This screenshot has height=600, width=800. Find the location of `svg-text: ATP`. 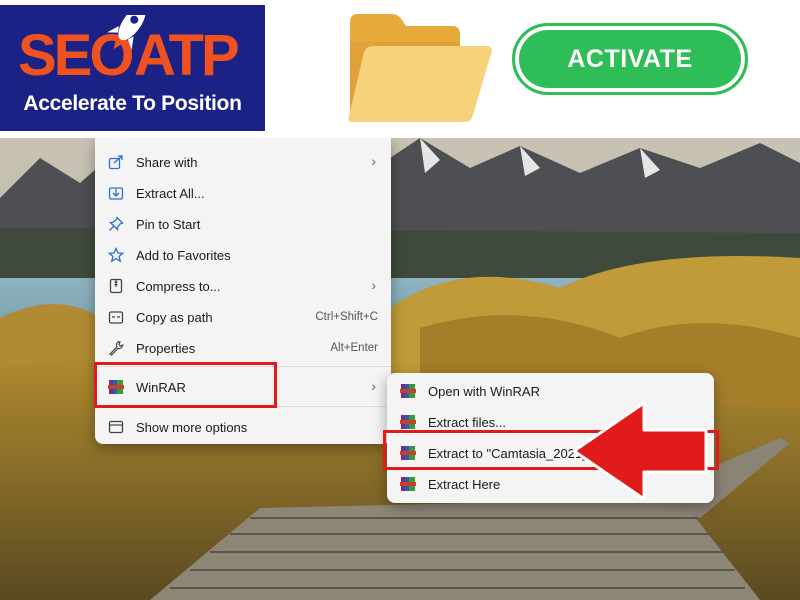

svg-text: ATP is located at coordinates (186, 55).